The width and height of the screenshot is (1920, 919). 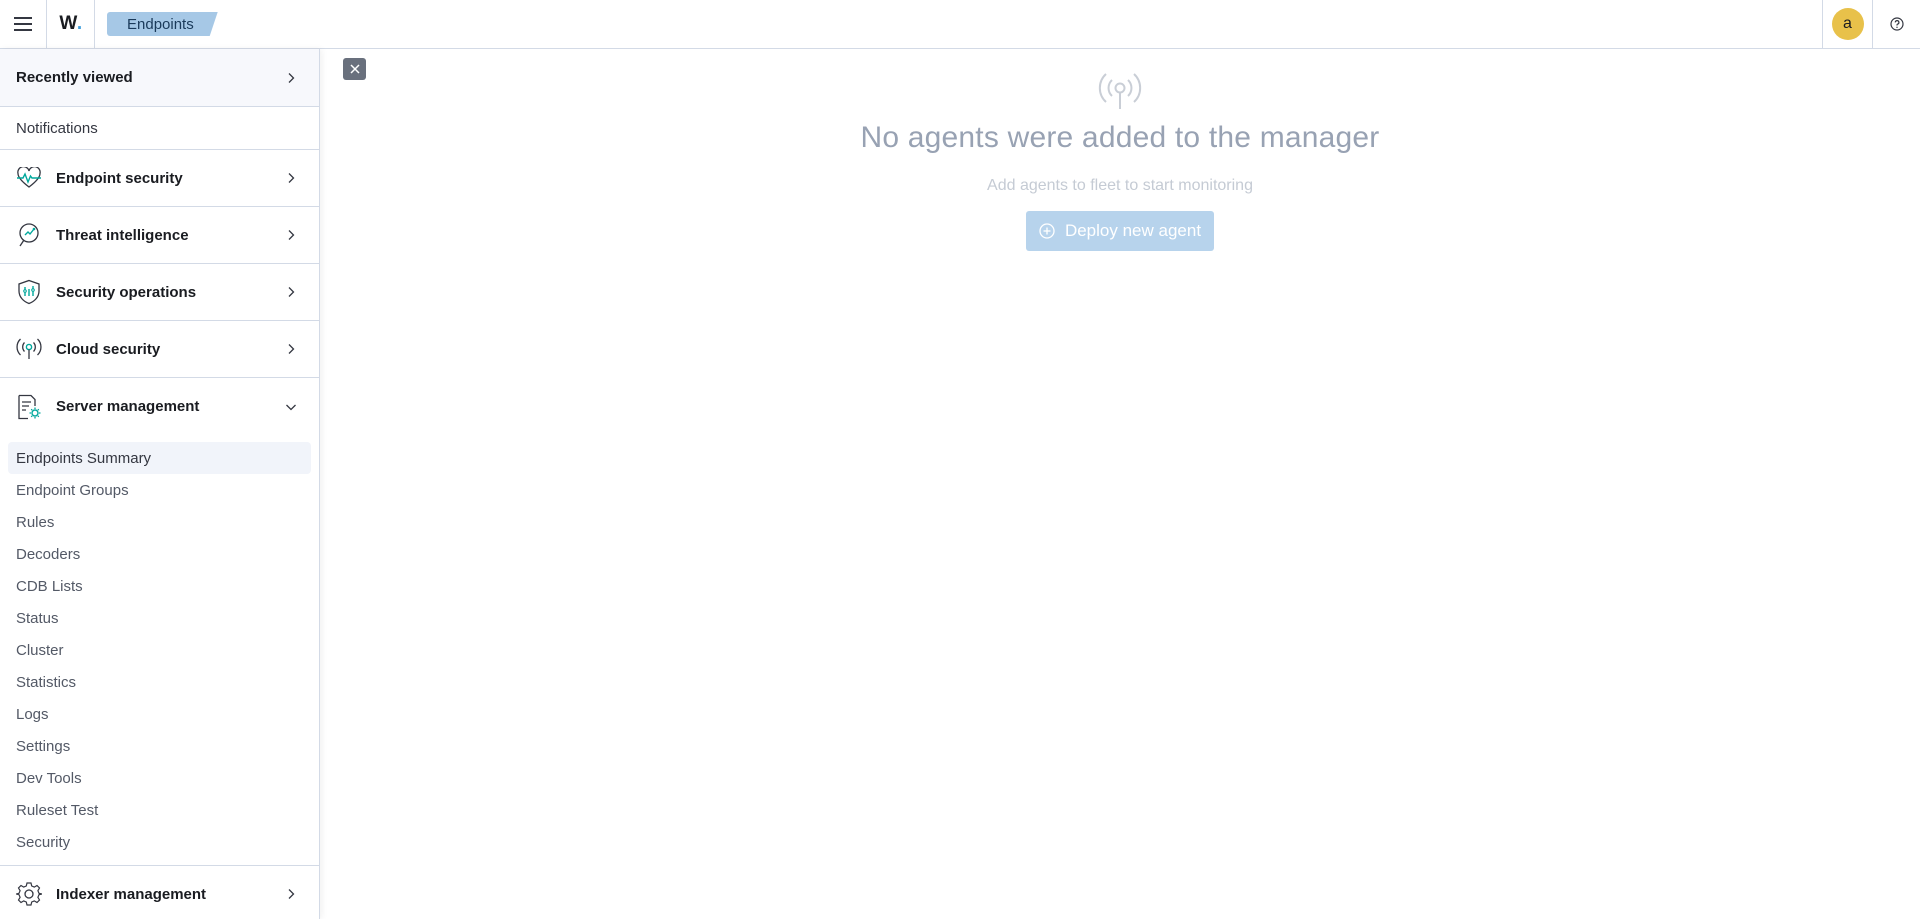 I want to click on help-icon, so click(x=1896, y=24).